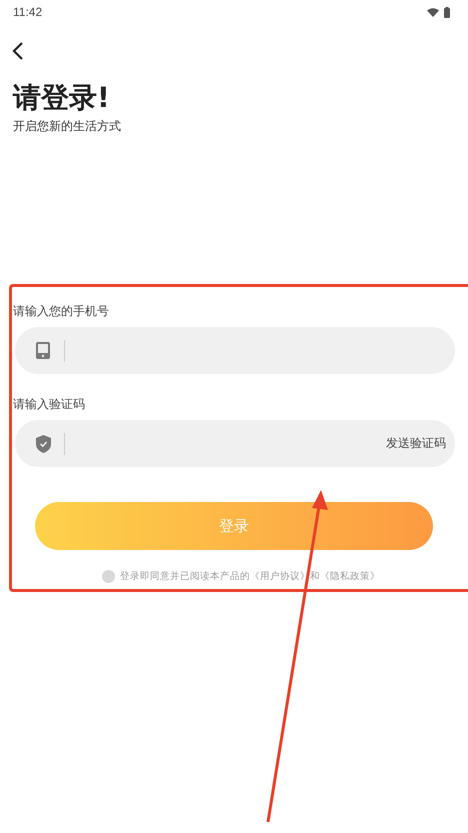 This screenshot has width=468, height=833. I want to click on status-time: 11:42, so click(27, 12).